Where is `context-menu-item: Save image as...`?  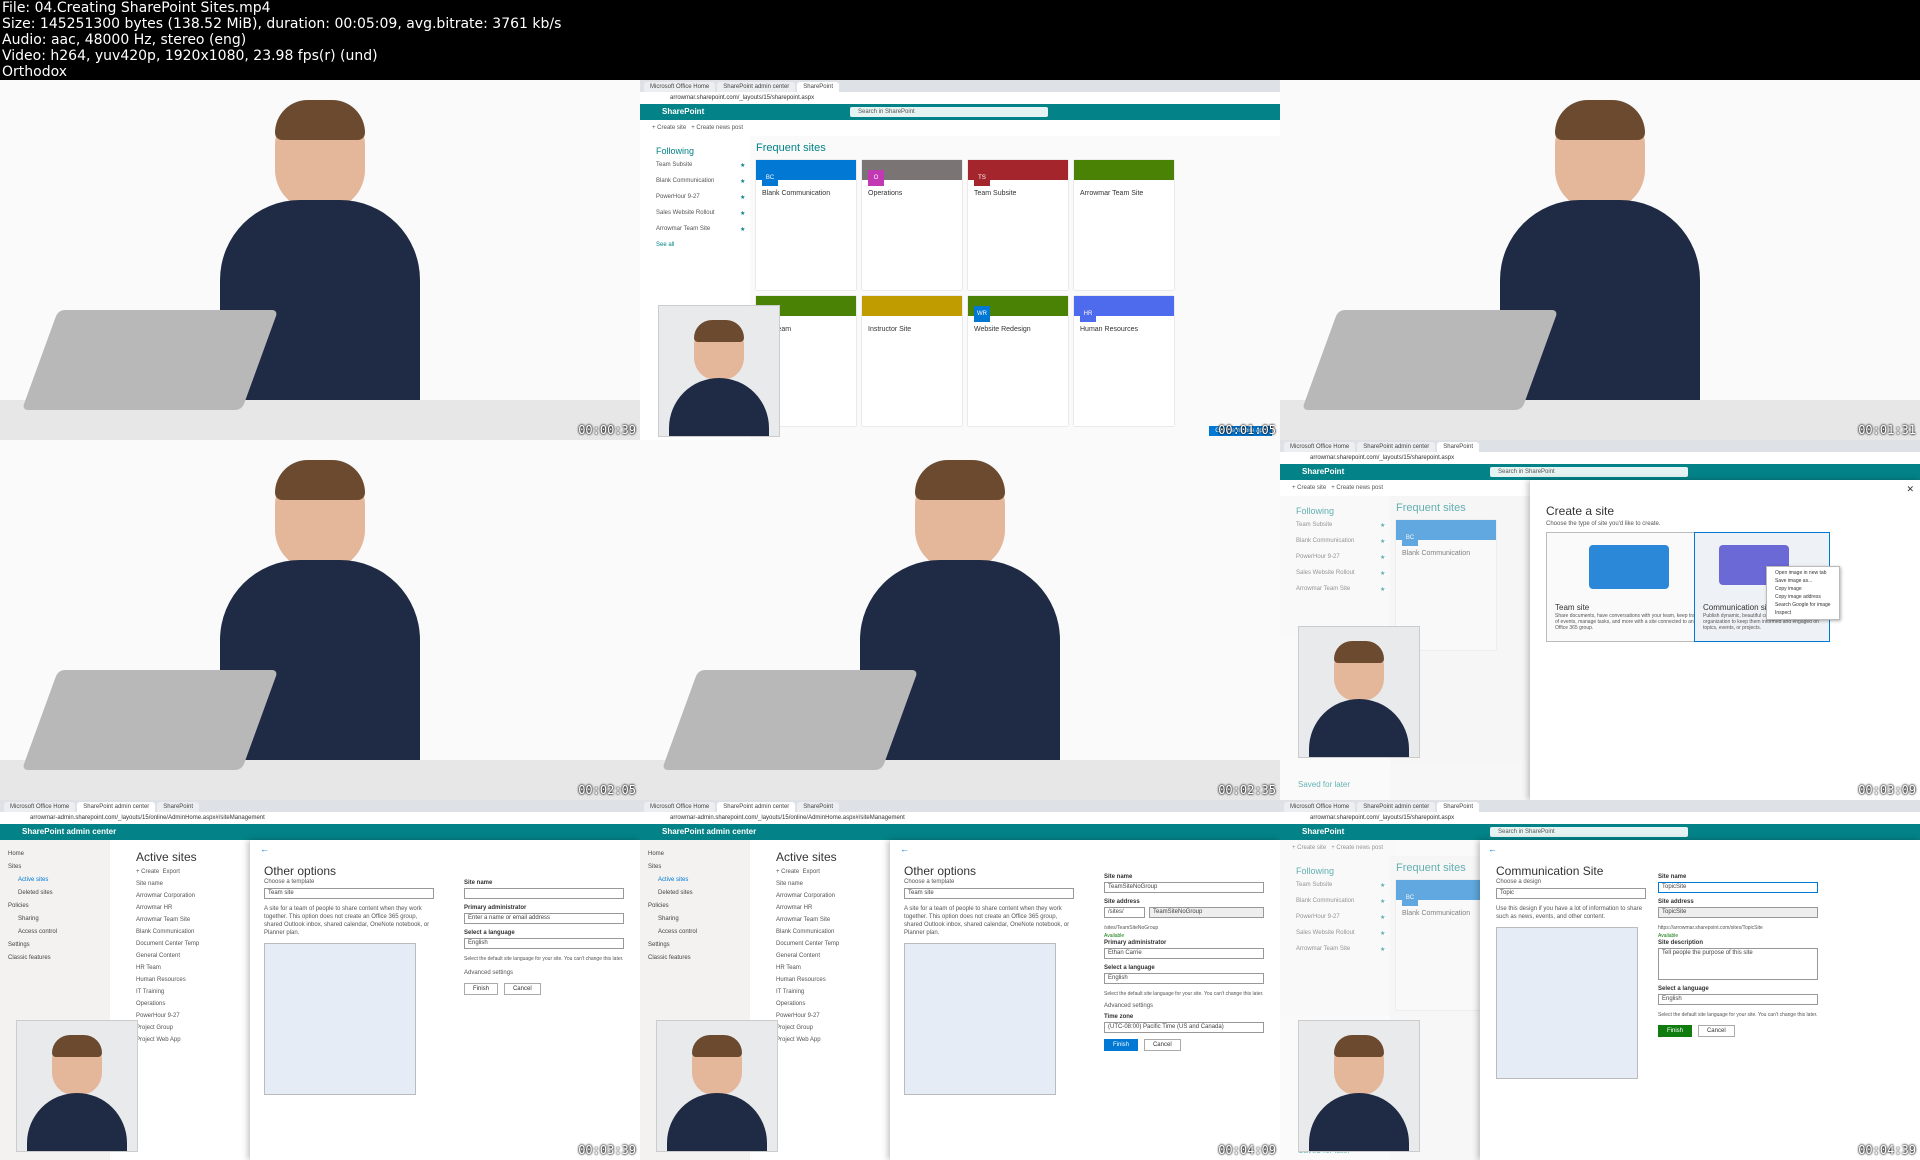 context-menu-item: Save image as... is located at coordinates (1803, 581).